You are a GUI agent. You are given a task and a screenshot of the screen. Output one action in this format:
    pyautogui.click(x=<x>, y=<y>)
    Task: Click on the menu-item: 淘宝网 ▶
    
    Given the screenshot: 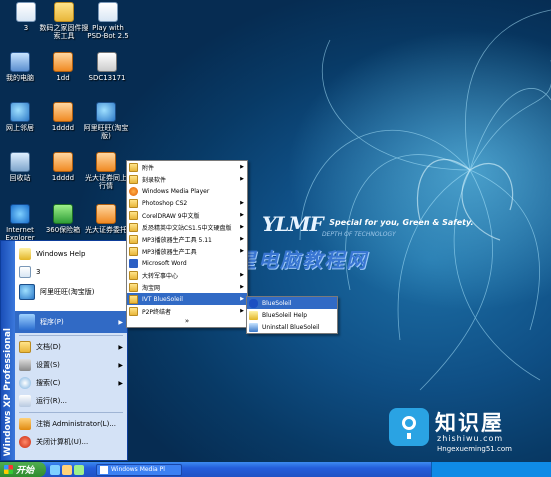 What is the action you would take?
    pyautogui.click(x=187, y=287)
    